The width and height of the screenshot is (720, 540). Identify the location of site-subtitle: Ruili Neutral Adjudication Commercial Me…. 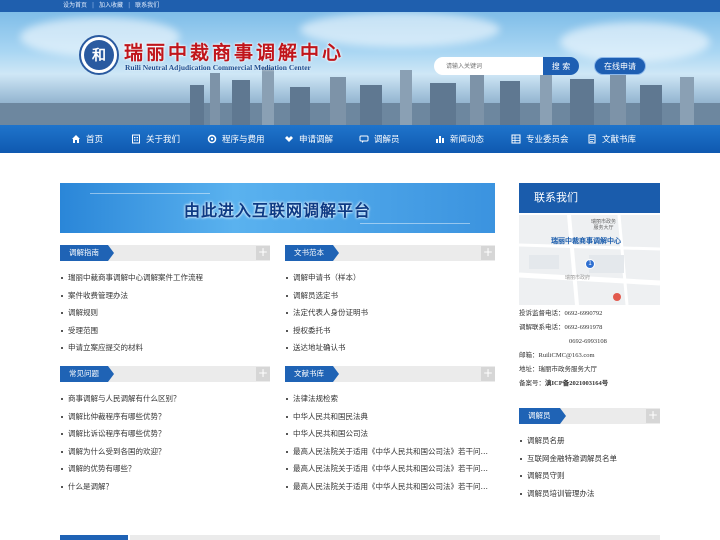
(218, 67).